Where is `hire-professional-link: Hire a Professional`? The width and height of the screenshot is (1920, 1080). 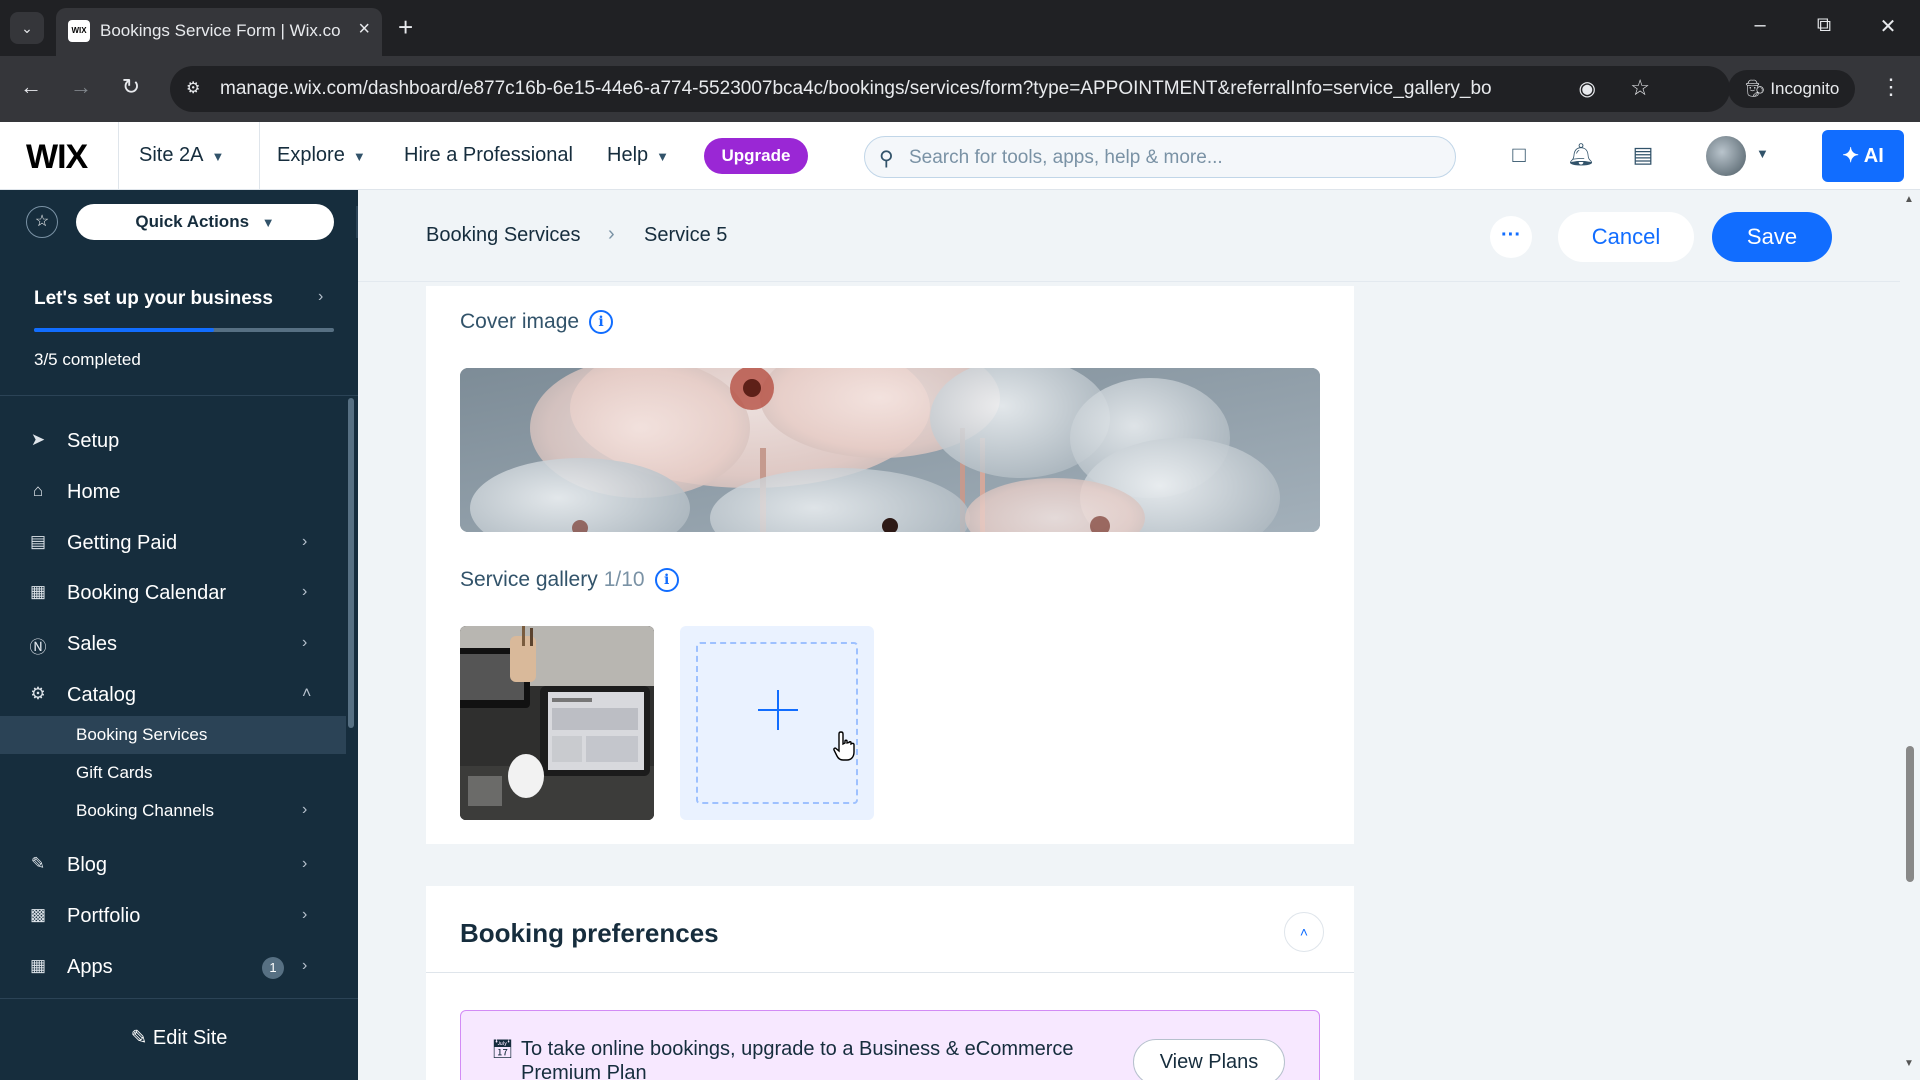 hire-professional-link: Hire a Professional is located at coordinates (488, 155).